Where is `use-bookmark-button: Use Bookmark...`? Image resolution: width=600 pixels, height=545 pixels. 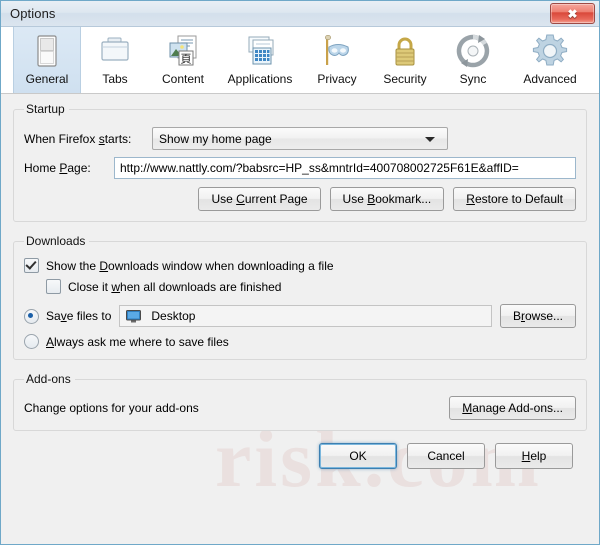
use-bookmark-button: Use Bookmark... is located at coordinates (387, 199).